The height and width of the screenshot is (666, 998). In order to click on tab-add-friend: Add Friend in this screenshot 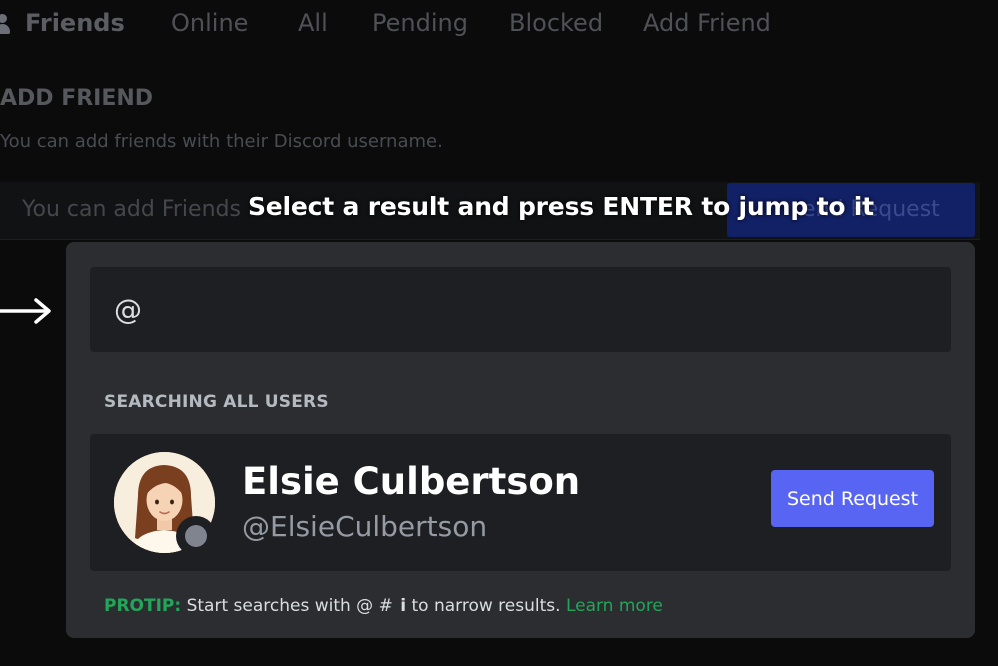, I will do `click(707, 23)`.